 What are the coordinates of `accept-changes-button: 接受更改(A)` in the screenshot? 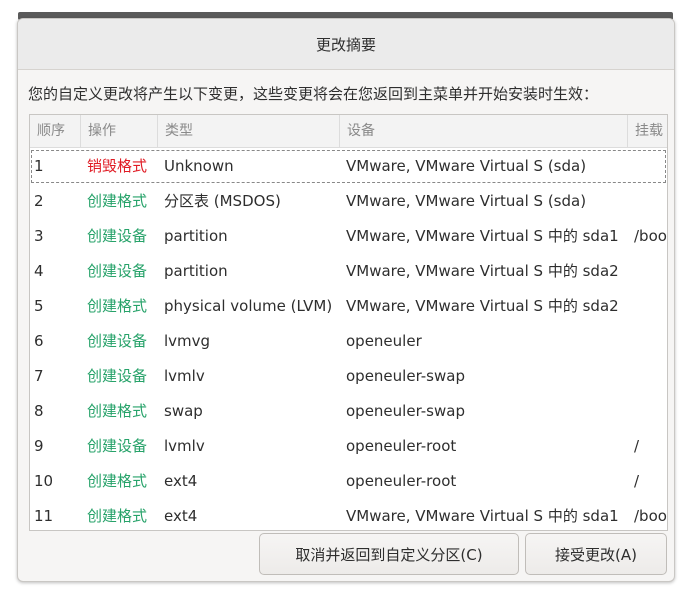 It's located at (596, 554).